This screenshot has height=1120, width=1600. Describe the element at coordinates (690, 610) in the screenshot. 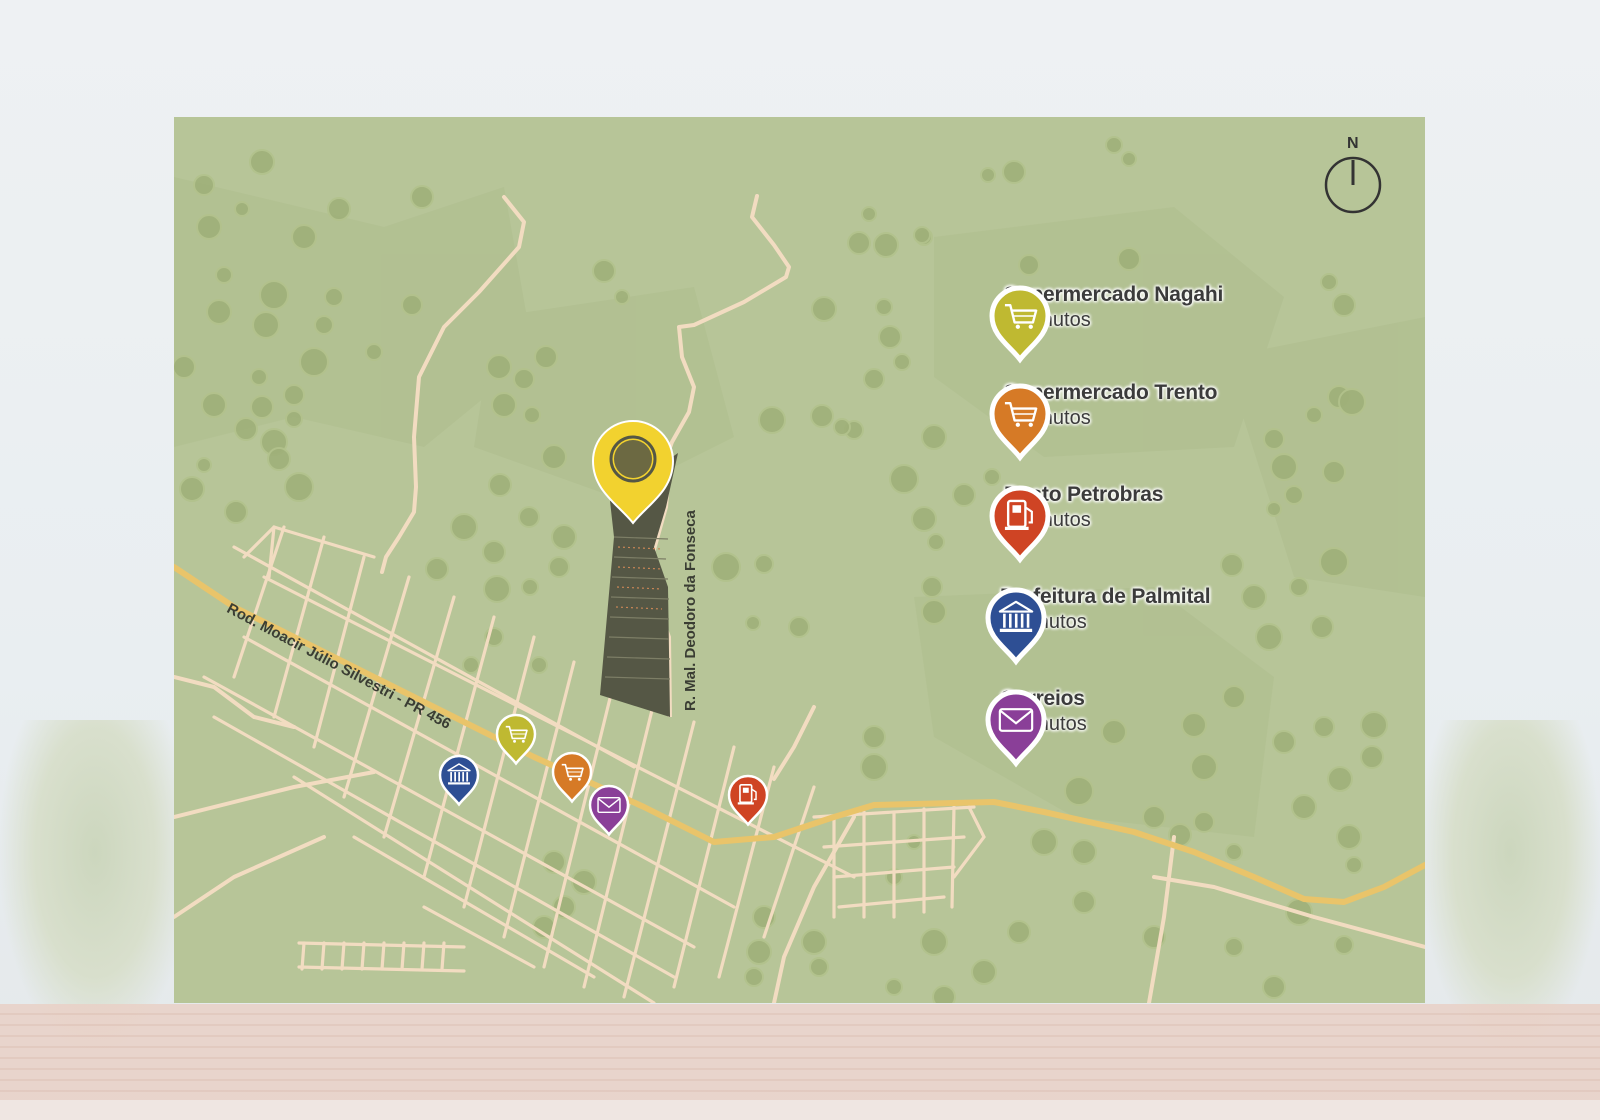

I see `street-label: R. Mal. Deodoro da Fonseca` at that location.